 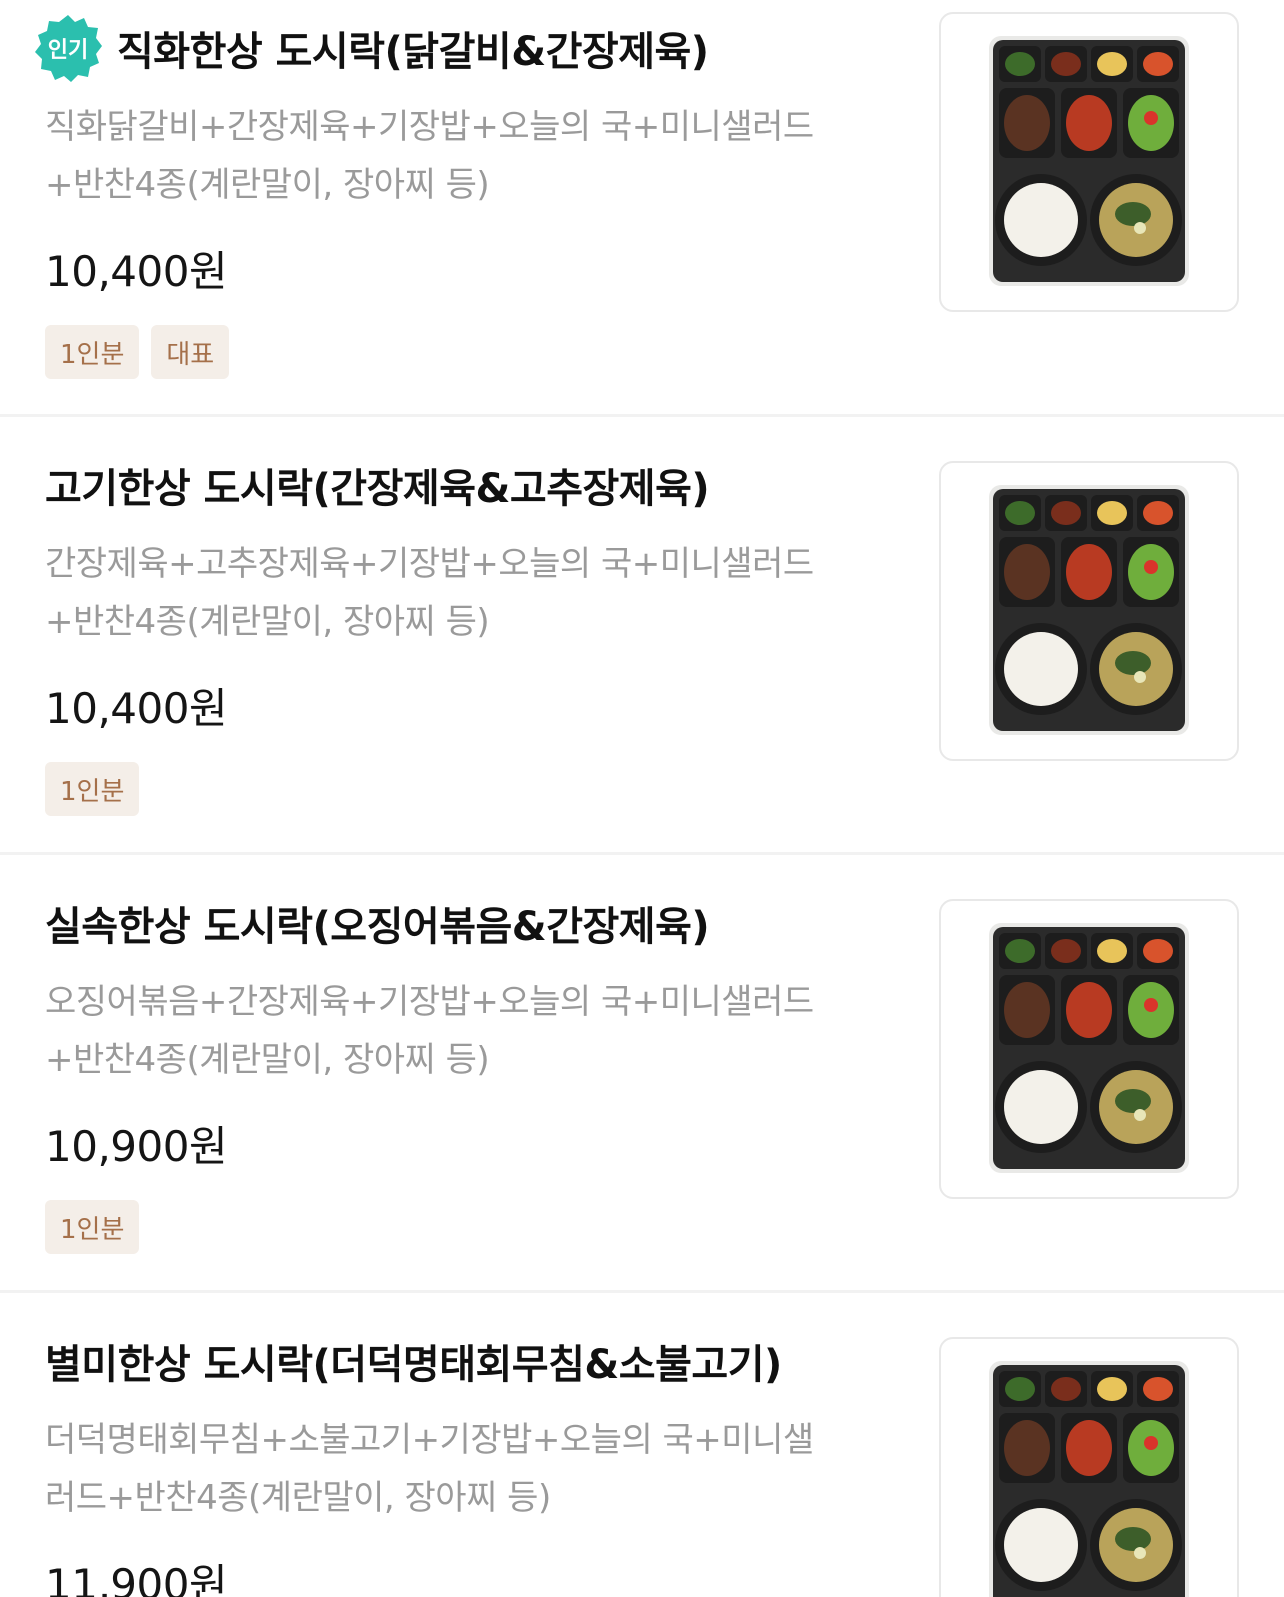 I want to click on popular-badge: 인기, so click(x=68, y=48).